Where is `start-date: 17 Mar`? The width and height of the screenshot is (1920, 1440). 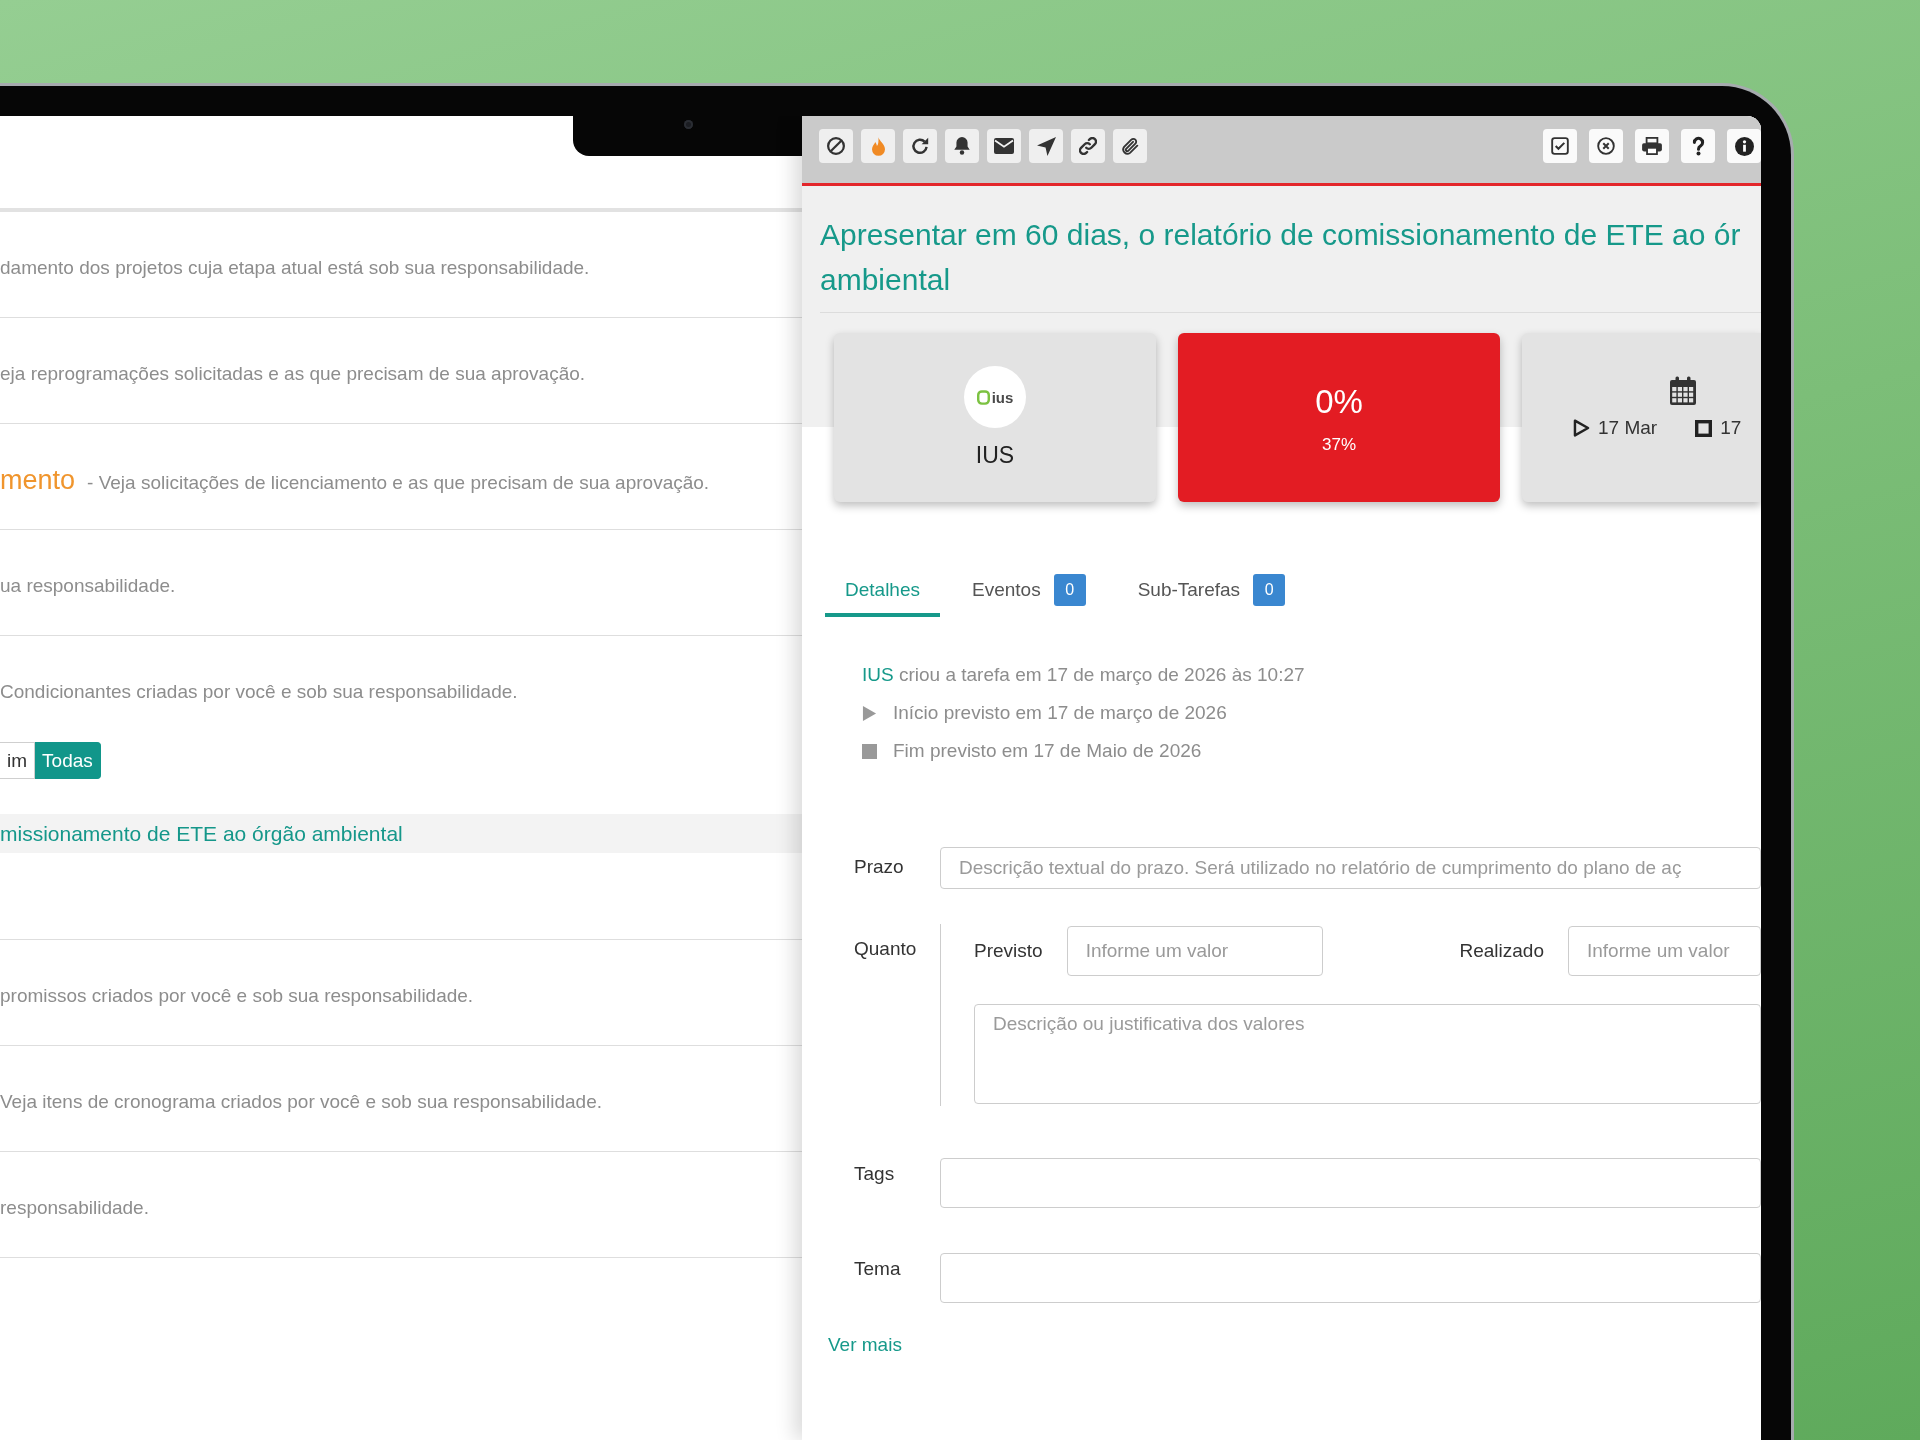
start-date: 17 Mar is located at coordinates (1628, 428).